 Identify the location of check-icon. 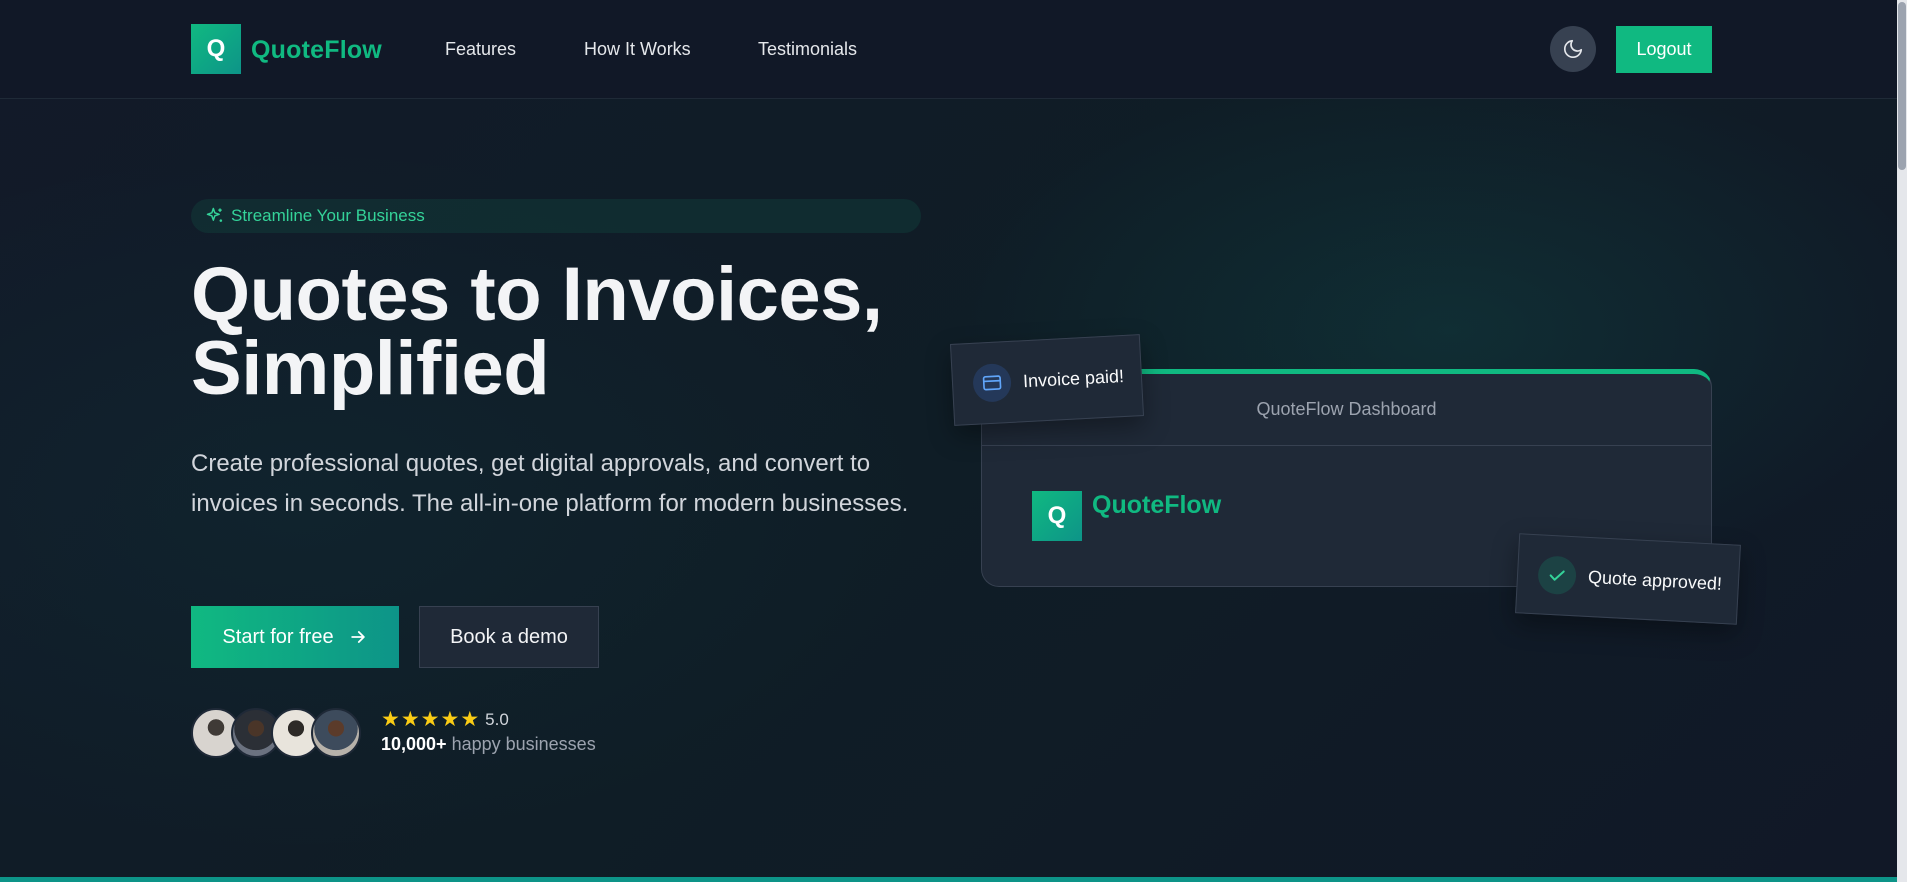
(1557, 575).